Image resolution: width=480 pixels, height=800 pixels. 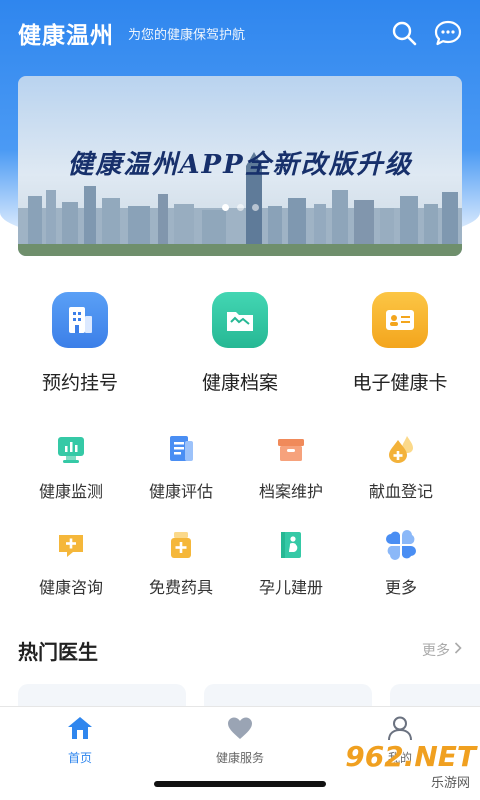 I want to click on banner-pagination, so click(x=240, y=207).